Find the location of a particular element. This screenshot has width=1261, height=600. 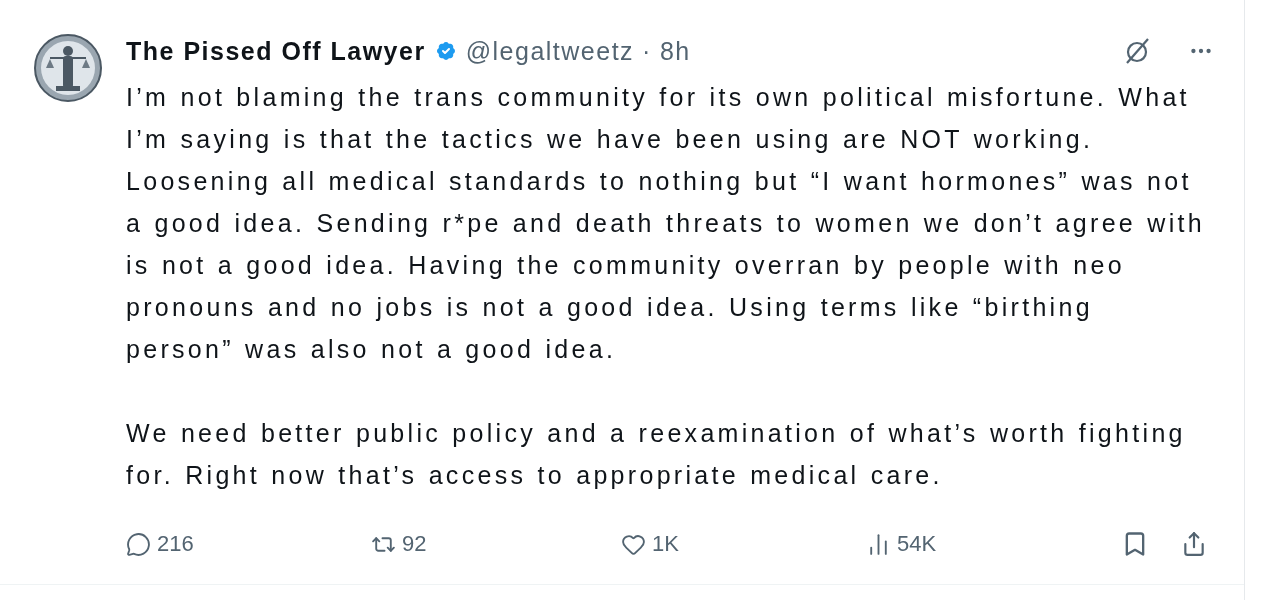

author-name: The Pissed Off Lawyer is located at coordinates (276, 51).